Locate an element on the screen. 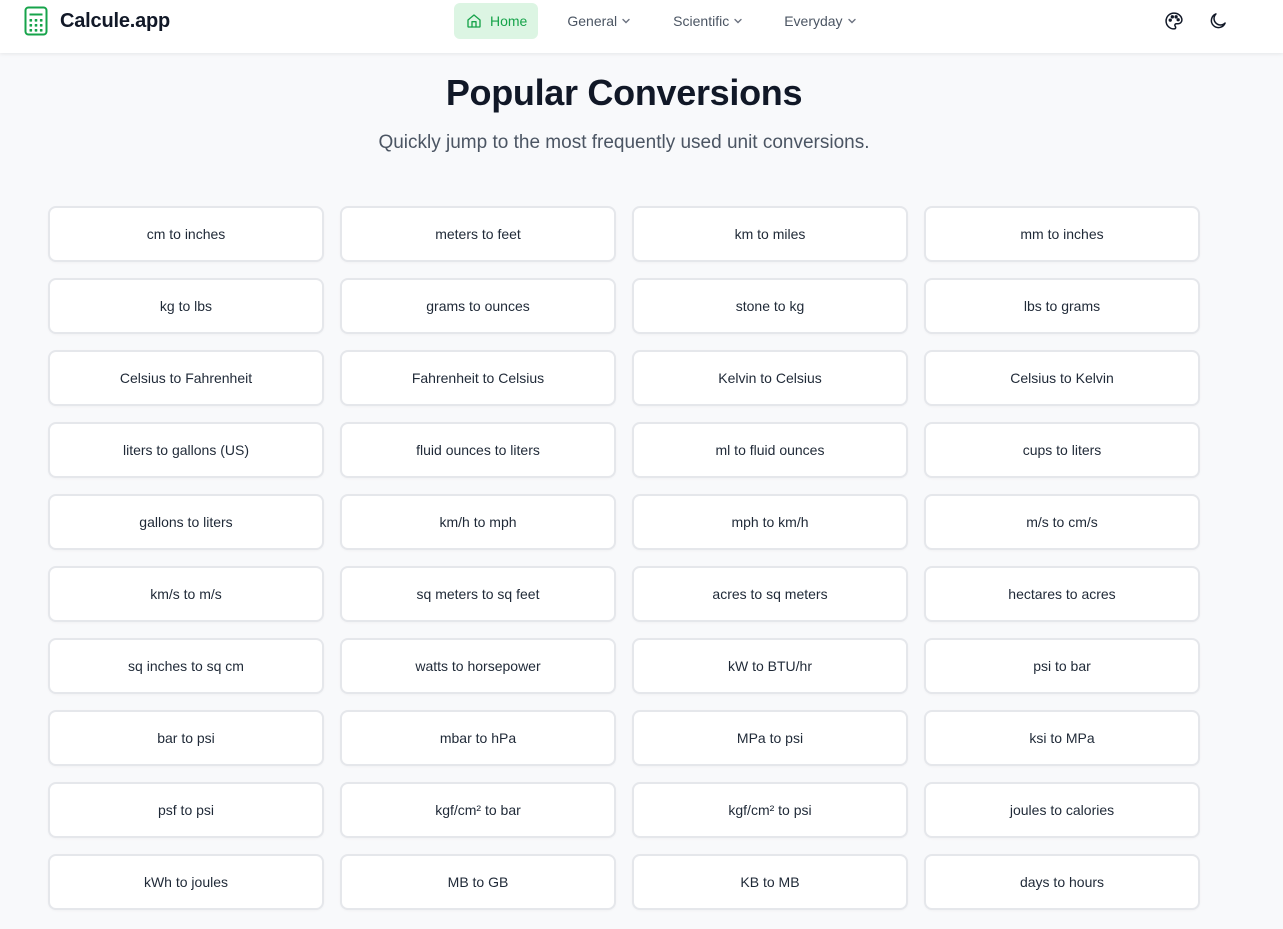  conversion-card: psi to bar is located at coordinates (1062, 666).